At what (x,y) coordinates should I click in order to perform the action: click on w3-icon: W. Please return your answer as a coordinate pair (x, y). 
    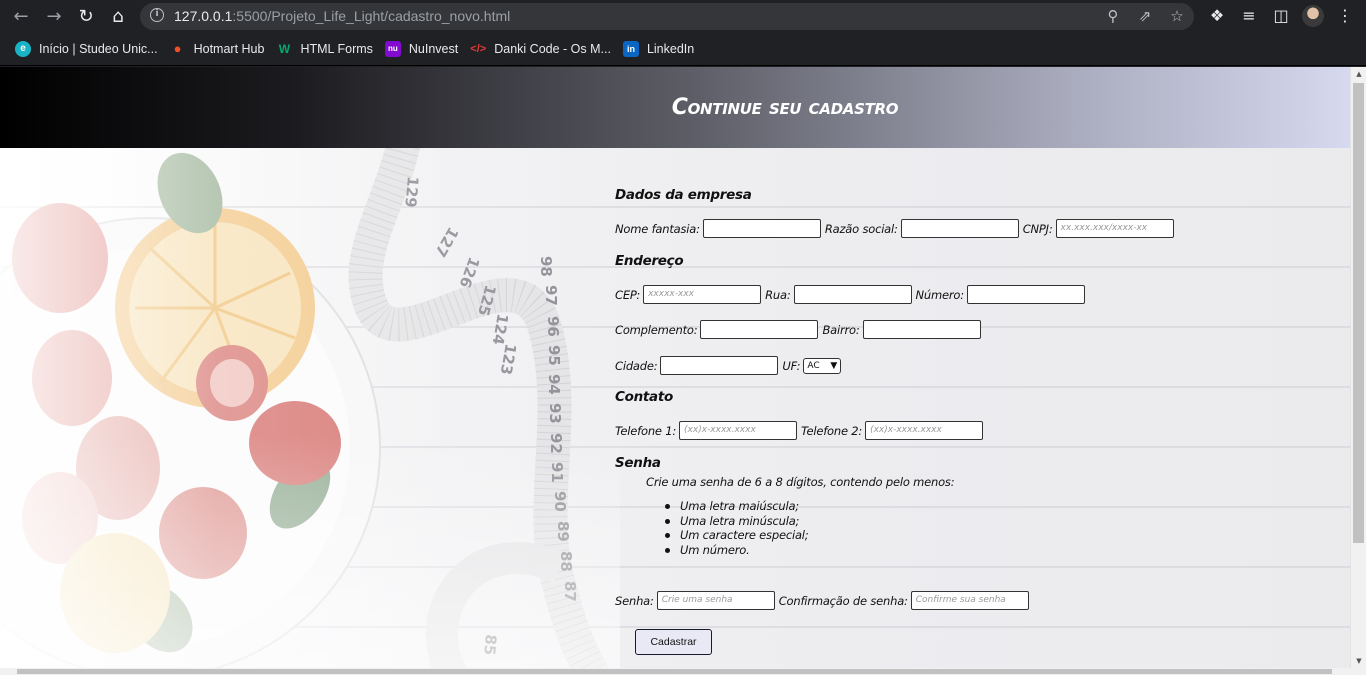
    Looking at the image, I should click on (284, 49).